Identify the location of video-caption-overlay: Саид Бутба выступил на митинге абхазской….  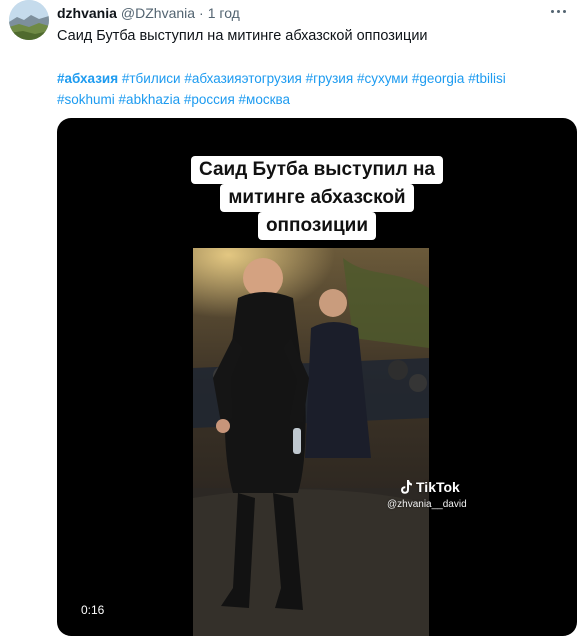
(317, 198).